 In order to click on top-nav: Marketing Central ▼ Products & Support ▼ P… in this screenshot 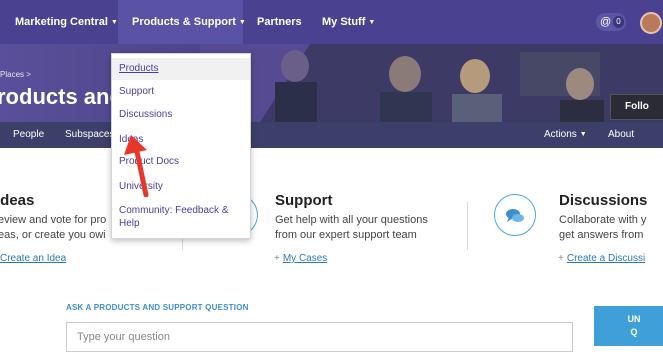, I will do `click(331, 22)`.